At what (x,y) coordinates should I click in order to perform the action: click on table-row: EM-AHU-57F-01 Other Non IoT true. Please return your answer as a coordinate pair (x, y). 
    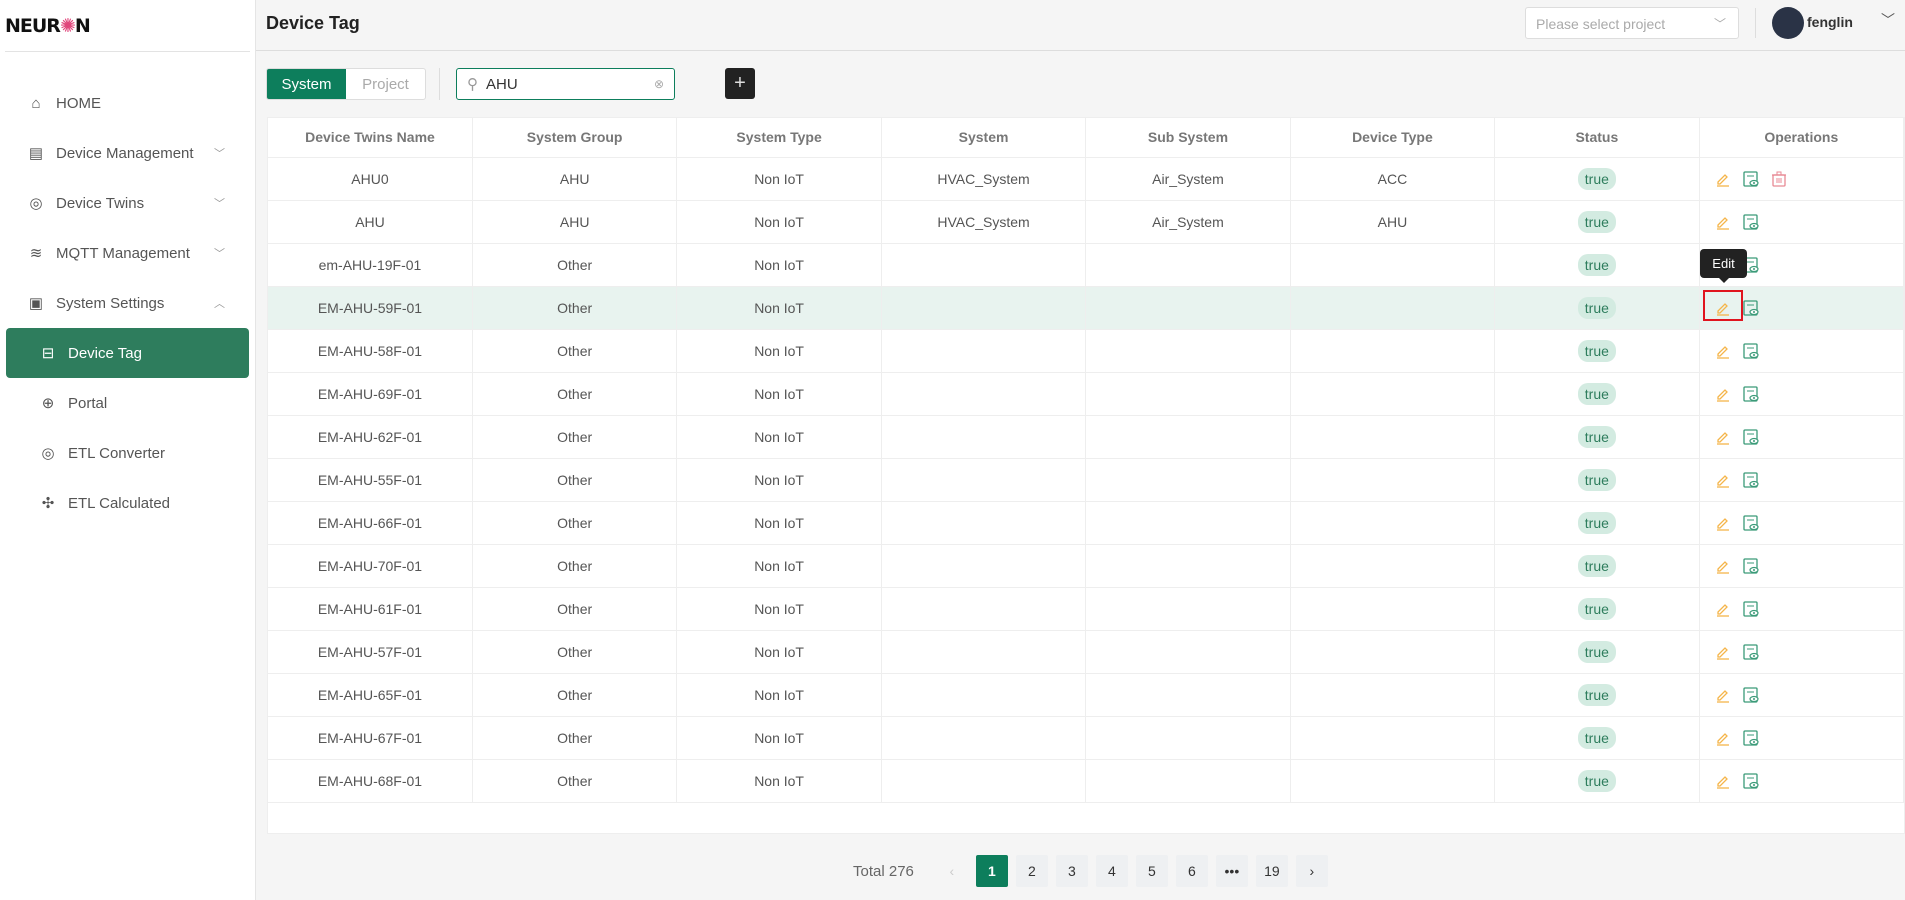
    Looking at the image, I should click on (1086, 652).